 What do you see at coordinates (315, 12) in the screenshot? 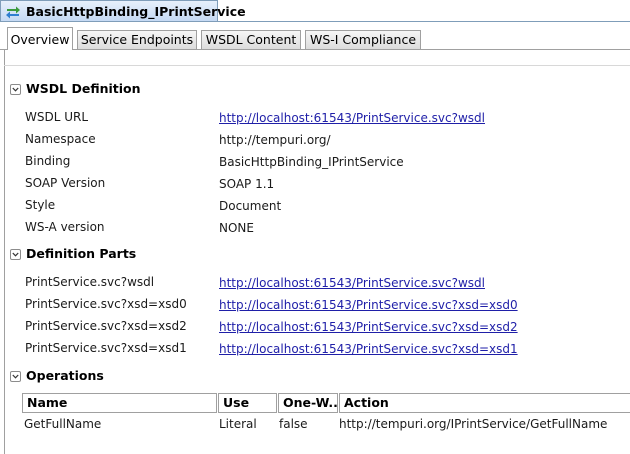
I see `editor-title-bar: BasicHttpBinding_IPrintService` at bounding box center [315, 12].